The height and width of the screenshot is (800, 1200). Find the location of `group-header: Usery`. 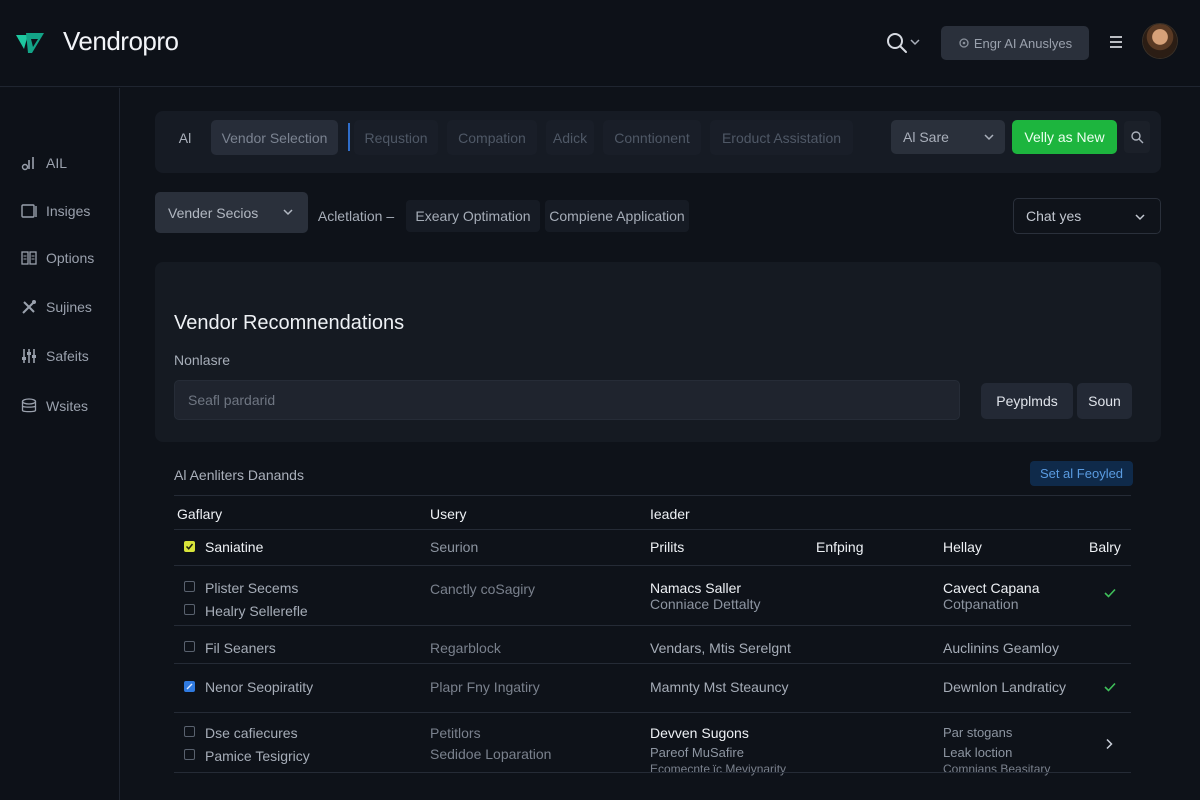

group-header: Usery is located at coordinates (448, 514).